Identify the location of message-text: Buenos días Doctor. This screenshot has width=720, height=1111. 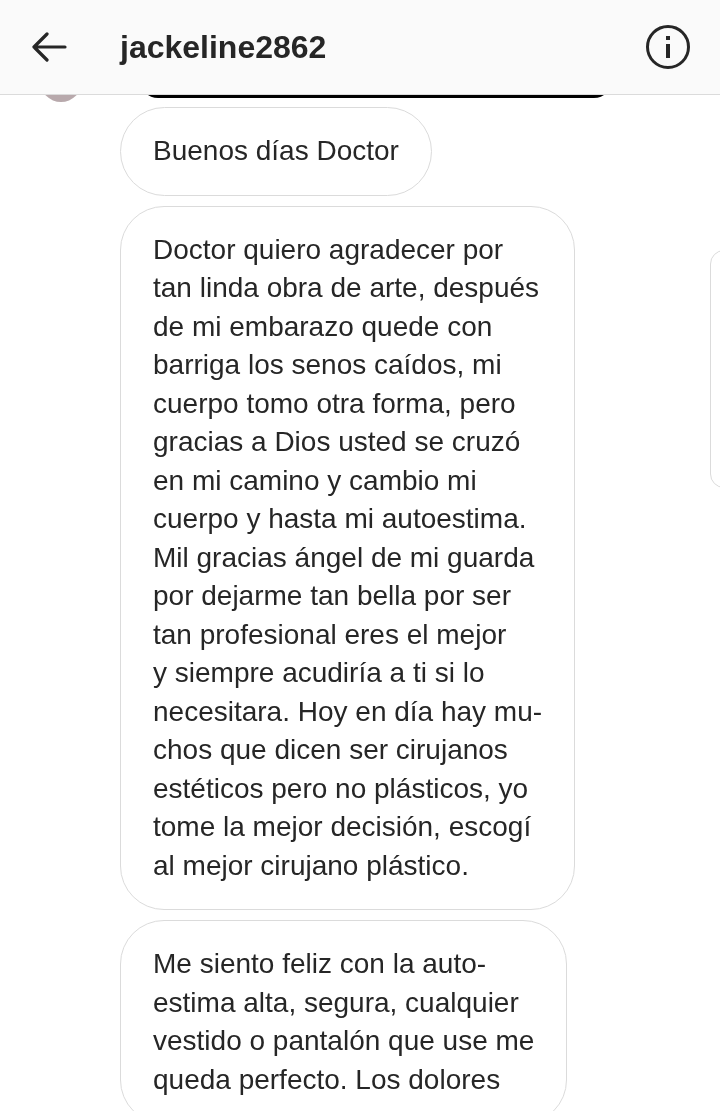
(276, 151).